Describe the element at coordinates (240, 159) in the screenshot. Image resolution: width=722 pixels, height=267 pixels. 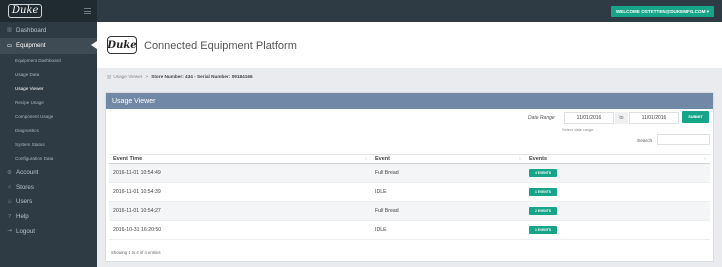
I see `column-header-event-time: Event Time ↑↓` at that location.